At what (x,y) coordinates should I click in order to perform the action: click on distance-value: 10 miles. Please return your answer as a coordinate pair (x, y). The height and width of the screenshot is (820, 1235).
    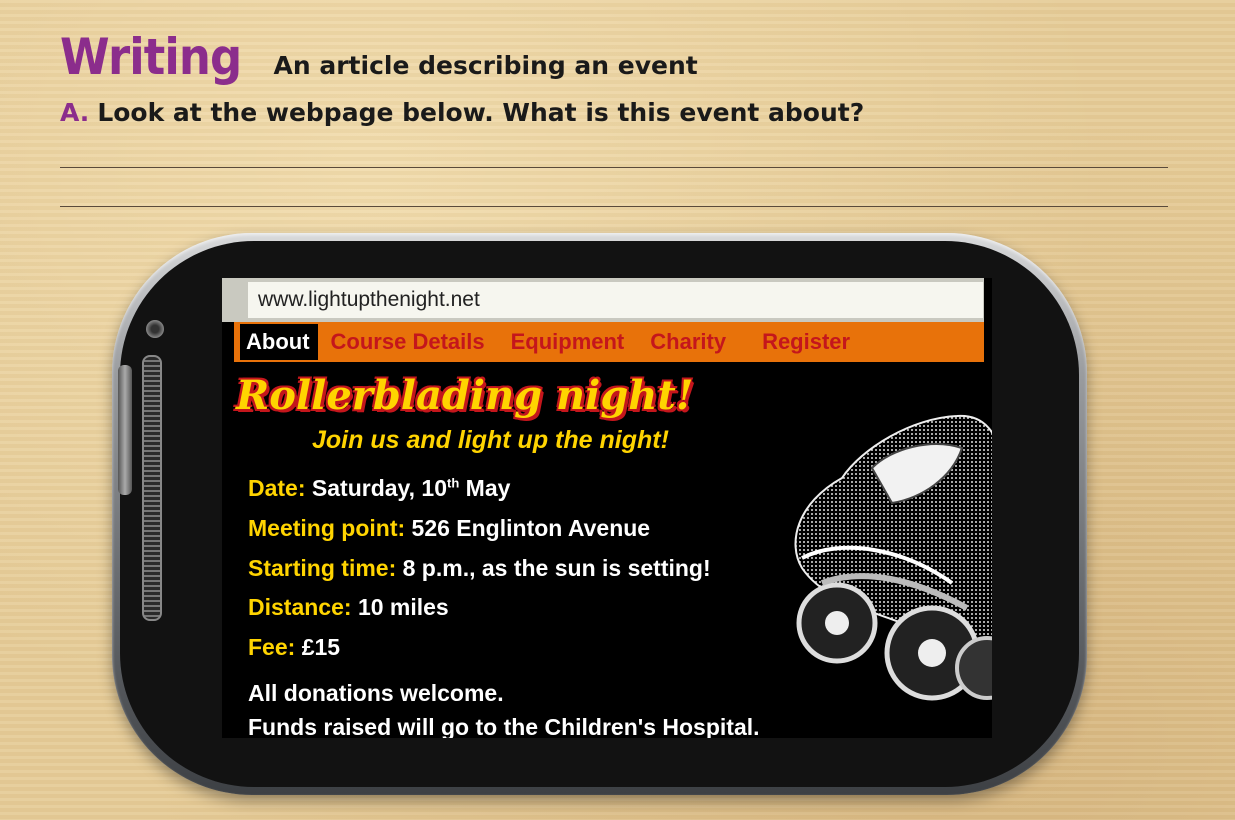
    Looking at the image, I should click on (403, 607).